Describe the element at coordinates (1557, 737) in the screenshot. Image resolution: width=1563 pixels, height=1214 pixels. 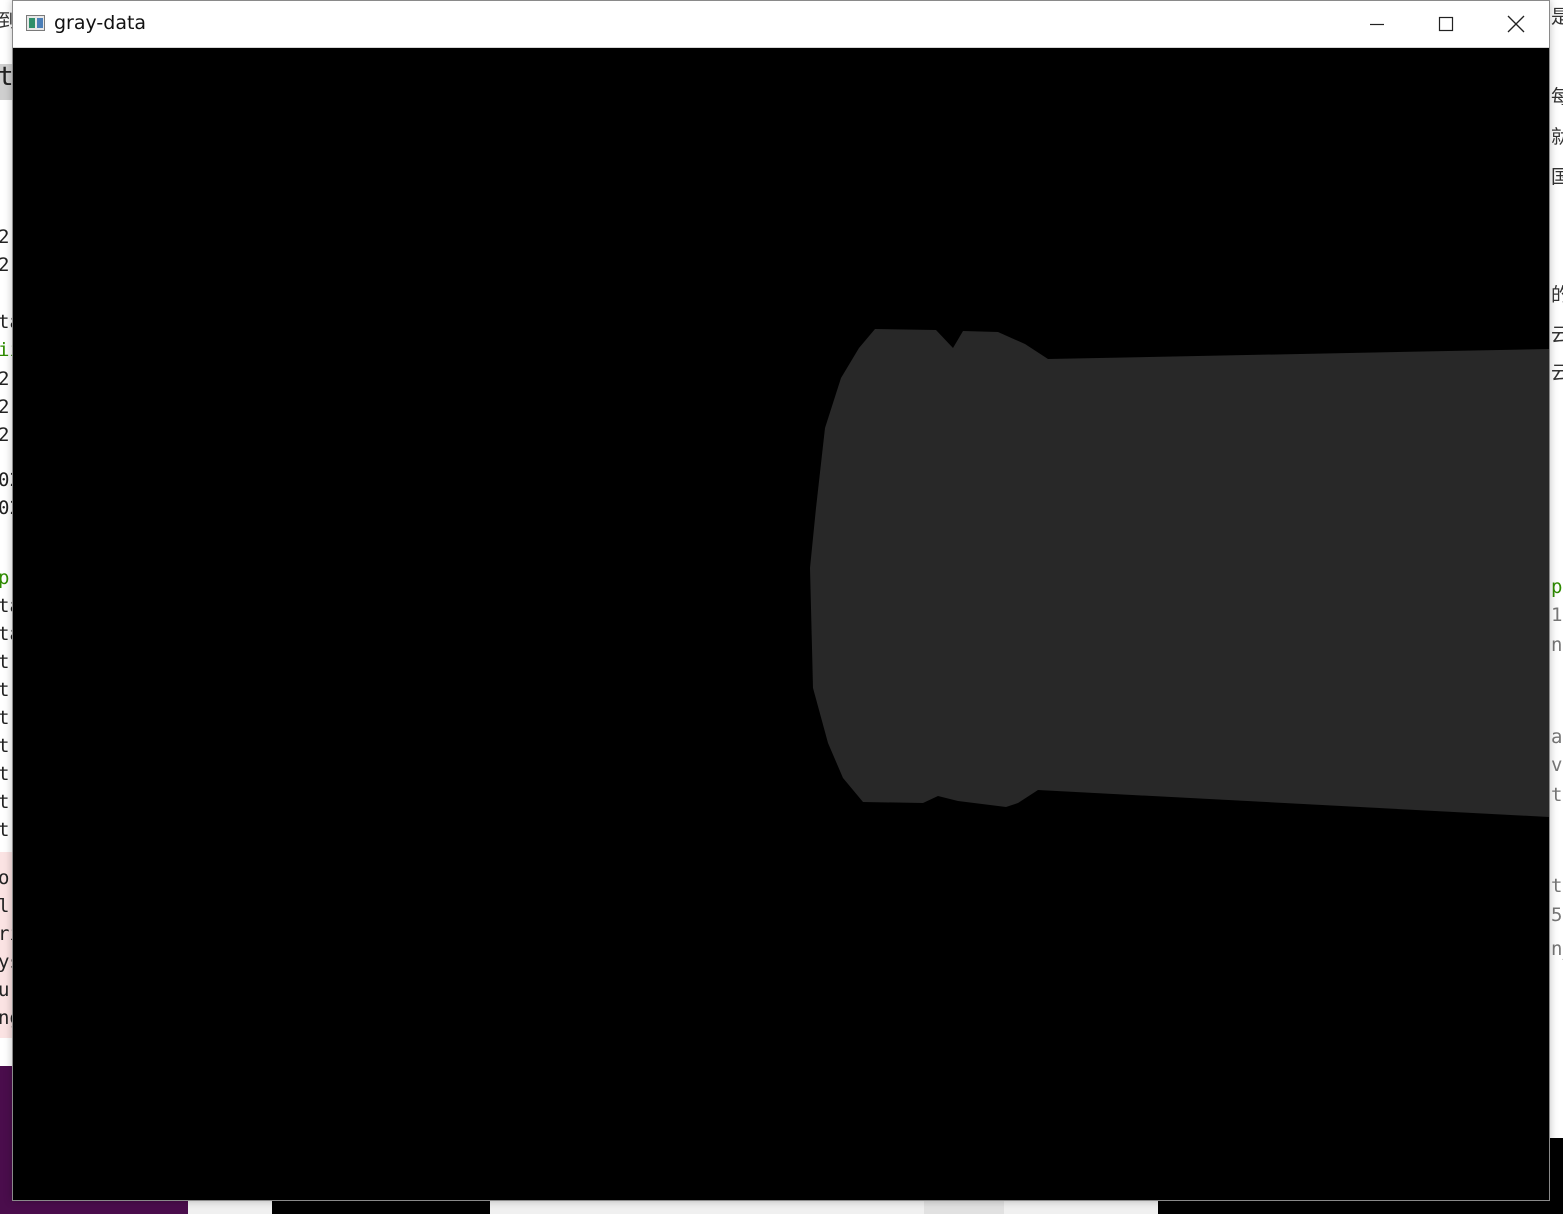
I see `background-text-fragment: at` at that location.